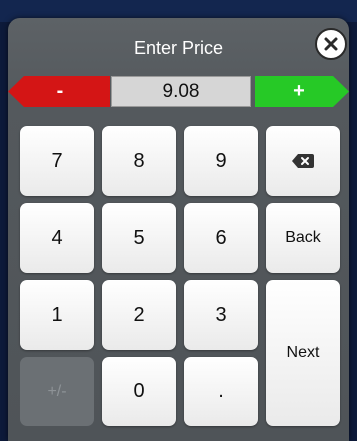 The height and width of the screenshot is (441, 357). I want to click on decrement-button: -, so click(59, 91).